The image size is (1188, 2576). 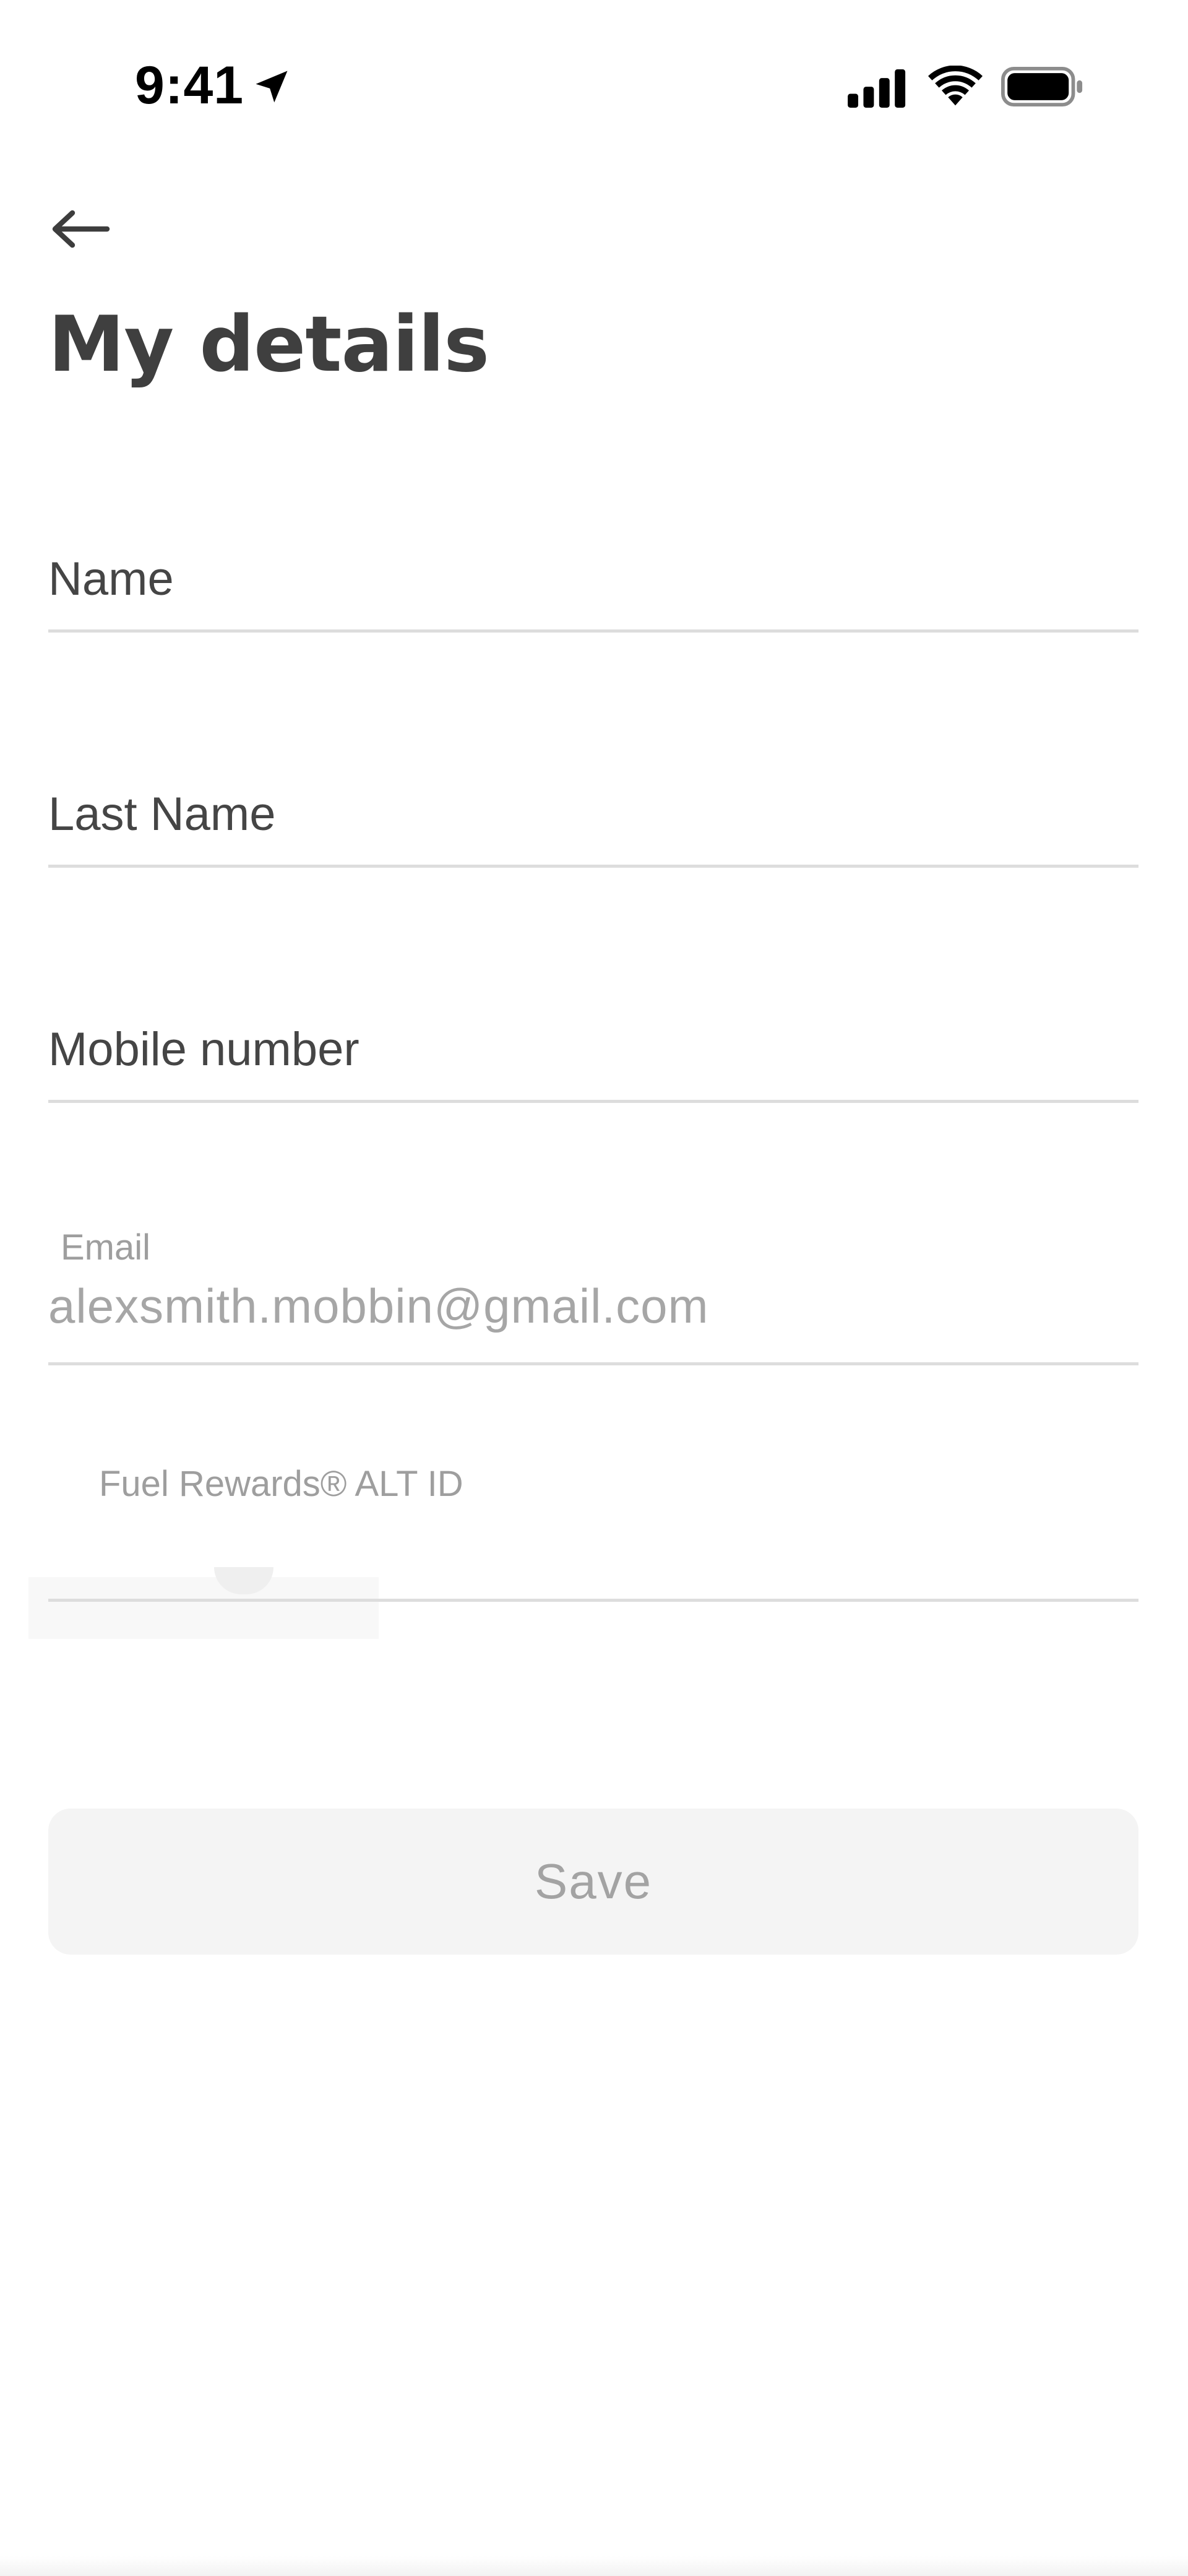 I want to click on save-button: Save, so click(x=593, y=1882).